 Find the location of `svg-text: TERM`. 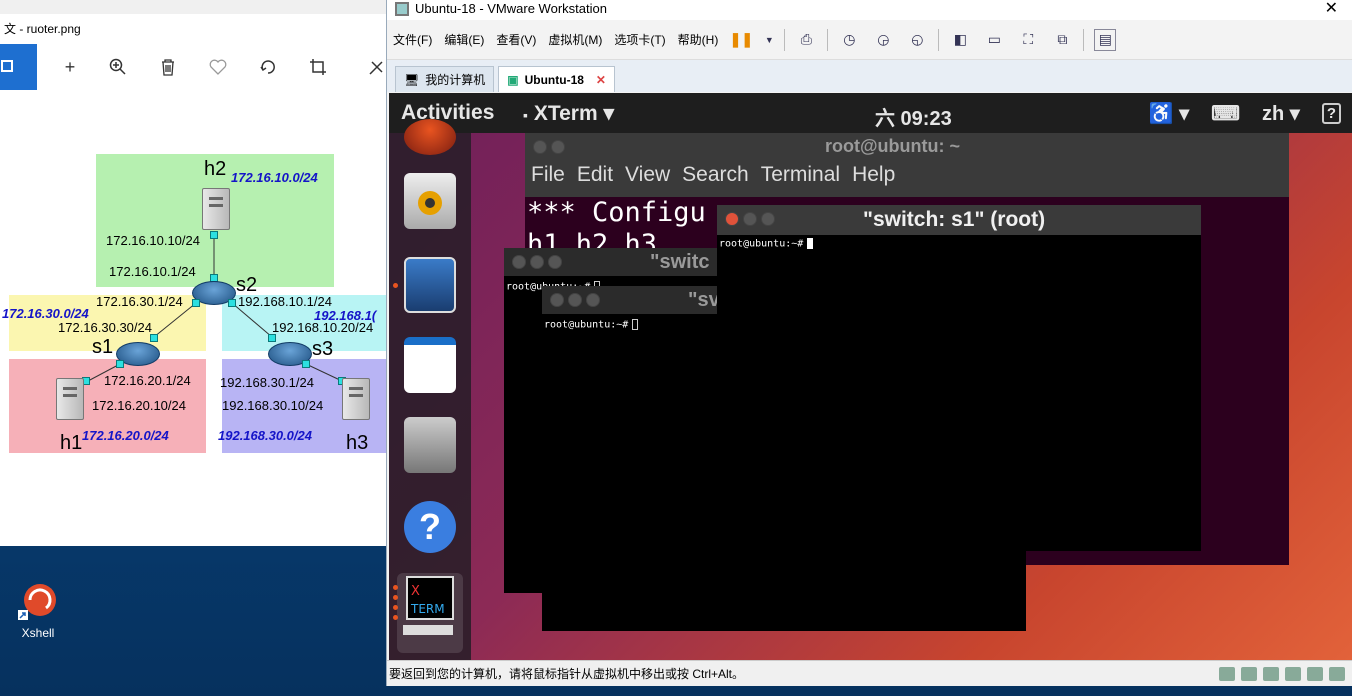

svg-text: TERM is located at coordinates (427, 609).